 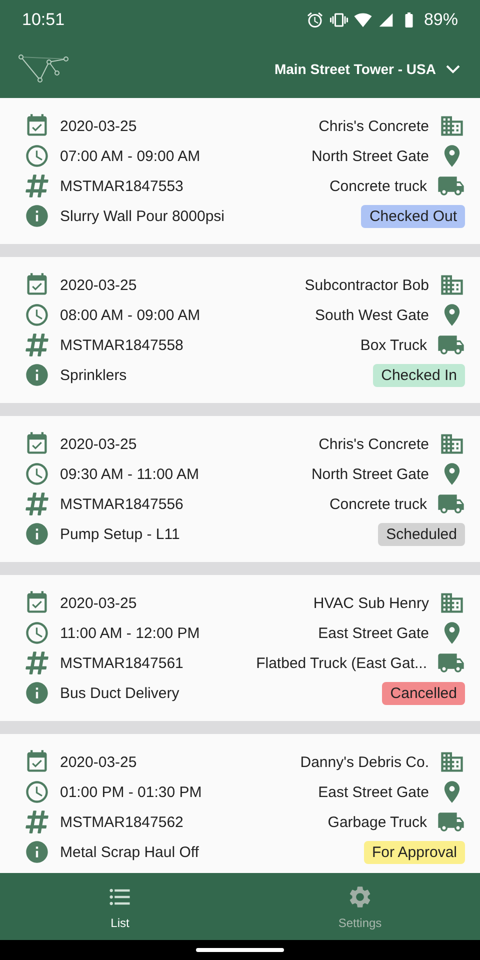 I want to click on delivery-number: MSTMAR1847558, so click(x=122, y=345).